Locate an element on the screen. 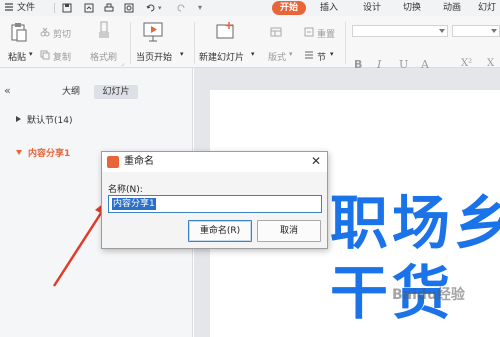 Image resolution: width=500 pixels, height=337 pixels. name-field: 内容分享1 is located at coordinates (215, 204).